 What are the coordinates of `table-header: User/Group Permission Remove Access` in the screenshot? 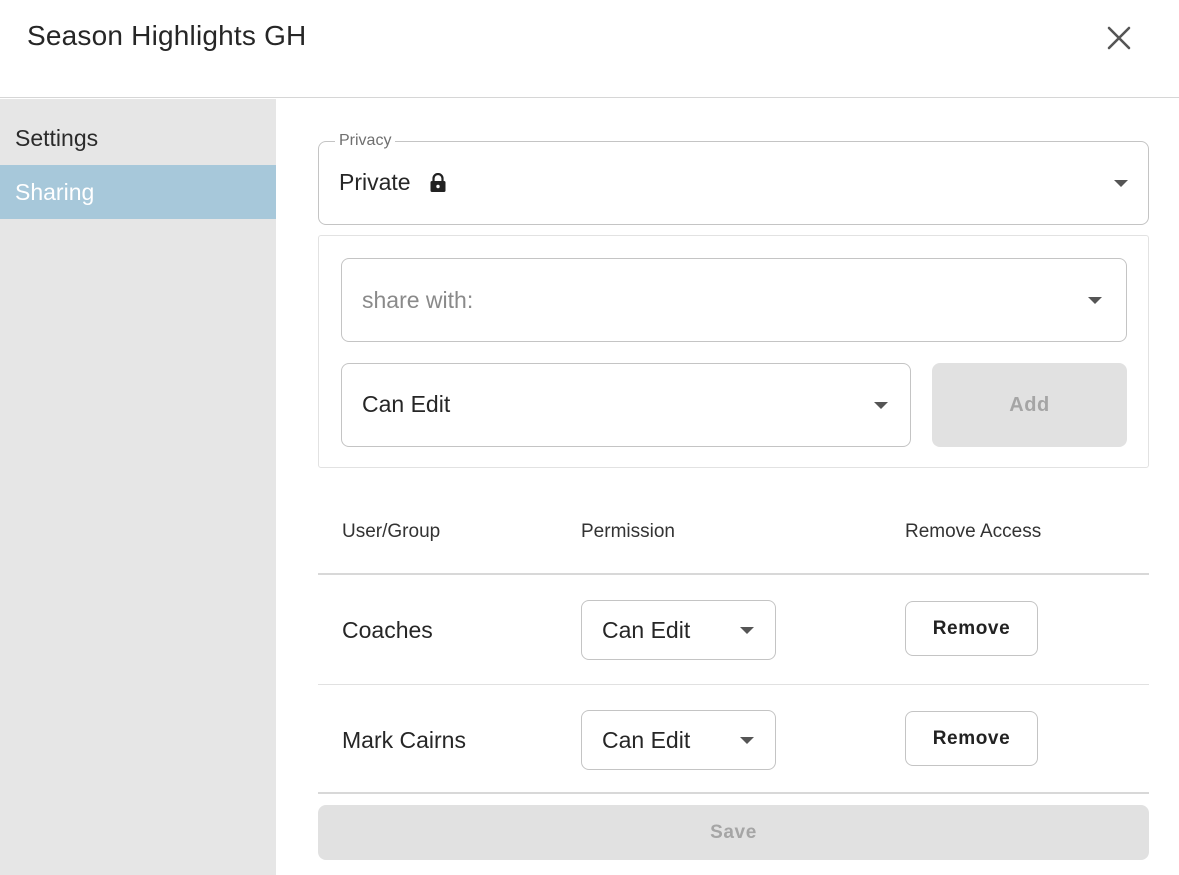 It's located at (733, 527).